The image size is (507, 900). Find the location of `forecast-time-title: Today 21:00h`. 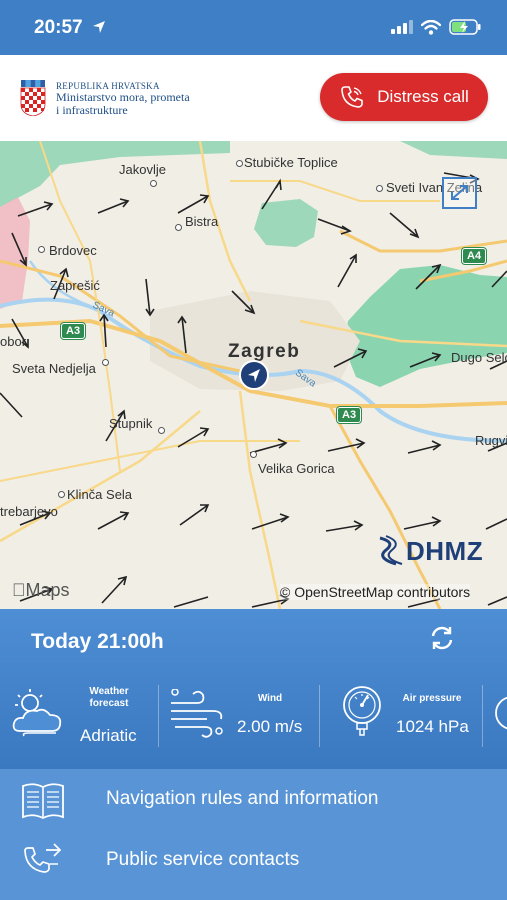

forecast-time-title: Today 21:00h is located at coordinates (97, 641).